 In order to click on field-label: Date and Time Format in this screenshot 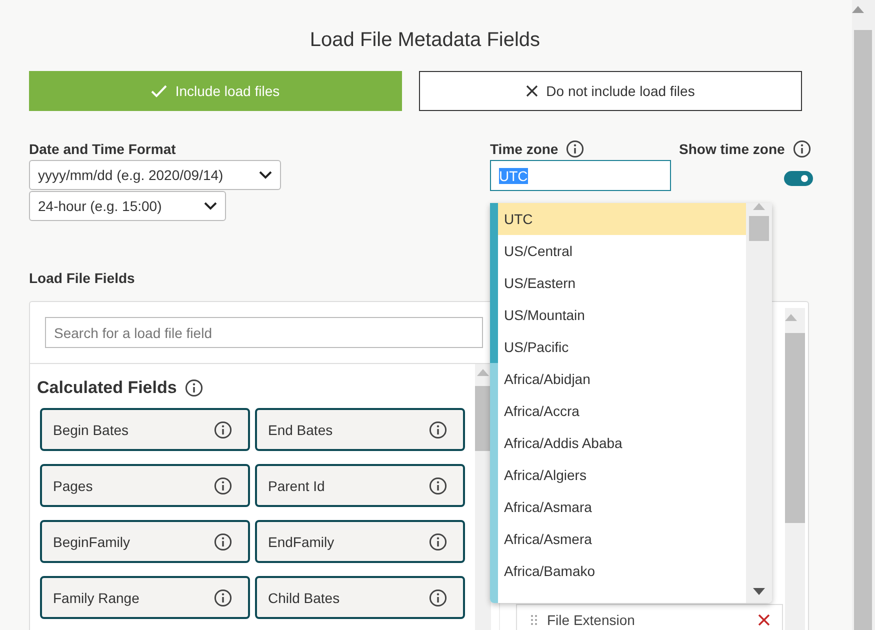, I will do `click(102, 149)`.